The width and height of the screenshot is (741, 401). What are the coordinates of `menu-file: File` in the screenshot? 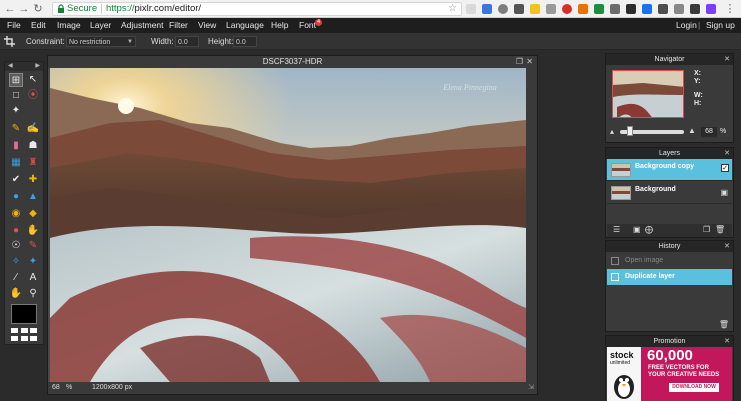 It's located at (14, 25).